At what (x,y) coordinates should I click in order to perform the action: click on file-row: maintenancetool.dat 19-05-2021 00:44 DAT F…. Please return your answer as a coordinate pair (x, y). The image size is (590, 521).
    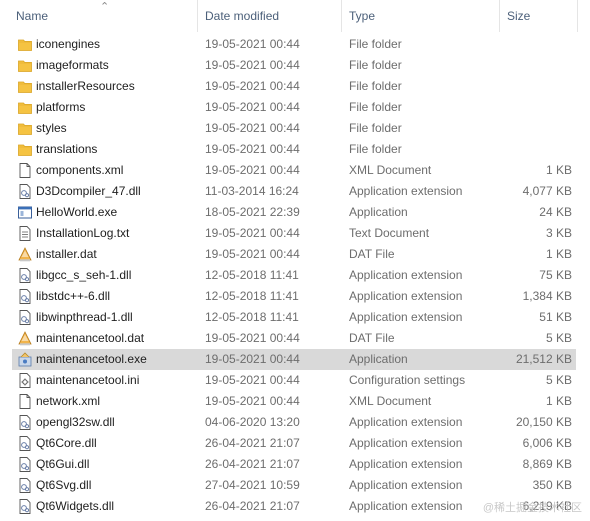
    Looking at the image, I should click on (294, 338).